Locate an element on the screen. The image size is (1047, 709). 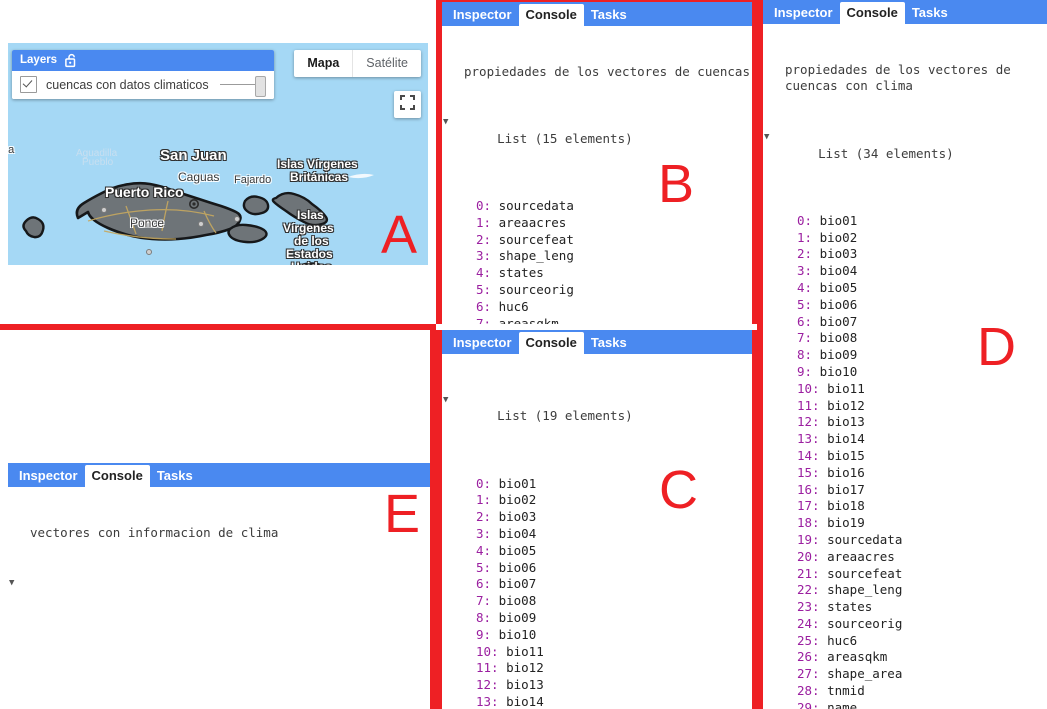
list-row-index: 0: is located at coordinates (484, 483).